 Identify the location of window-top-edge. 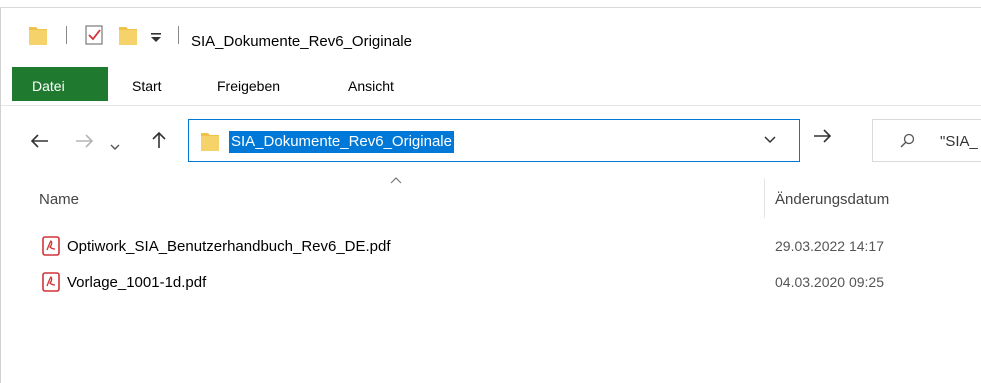
(490, 4).